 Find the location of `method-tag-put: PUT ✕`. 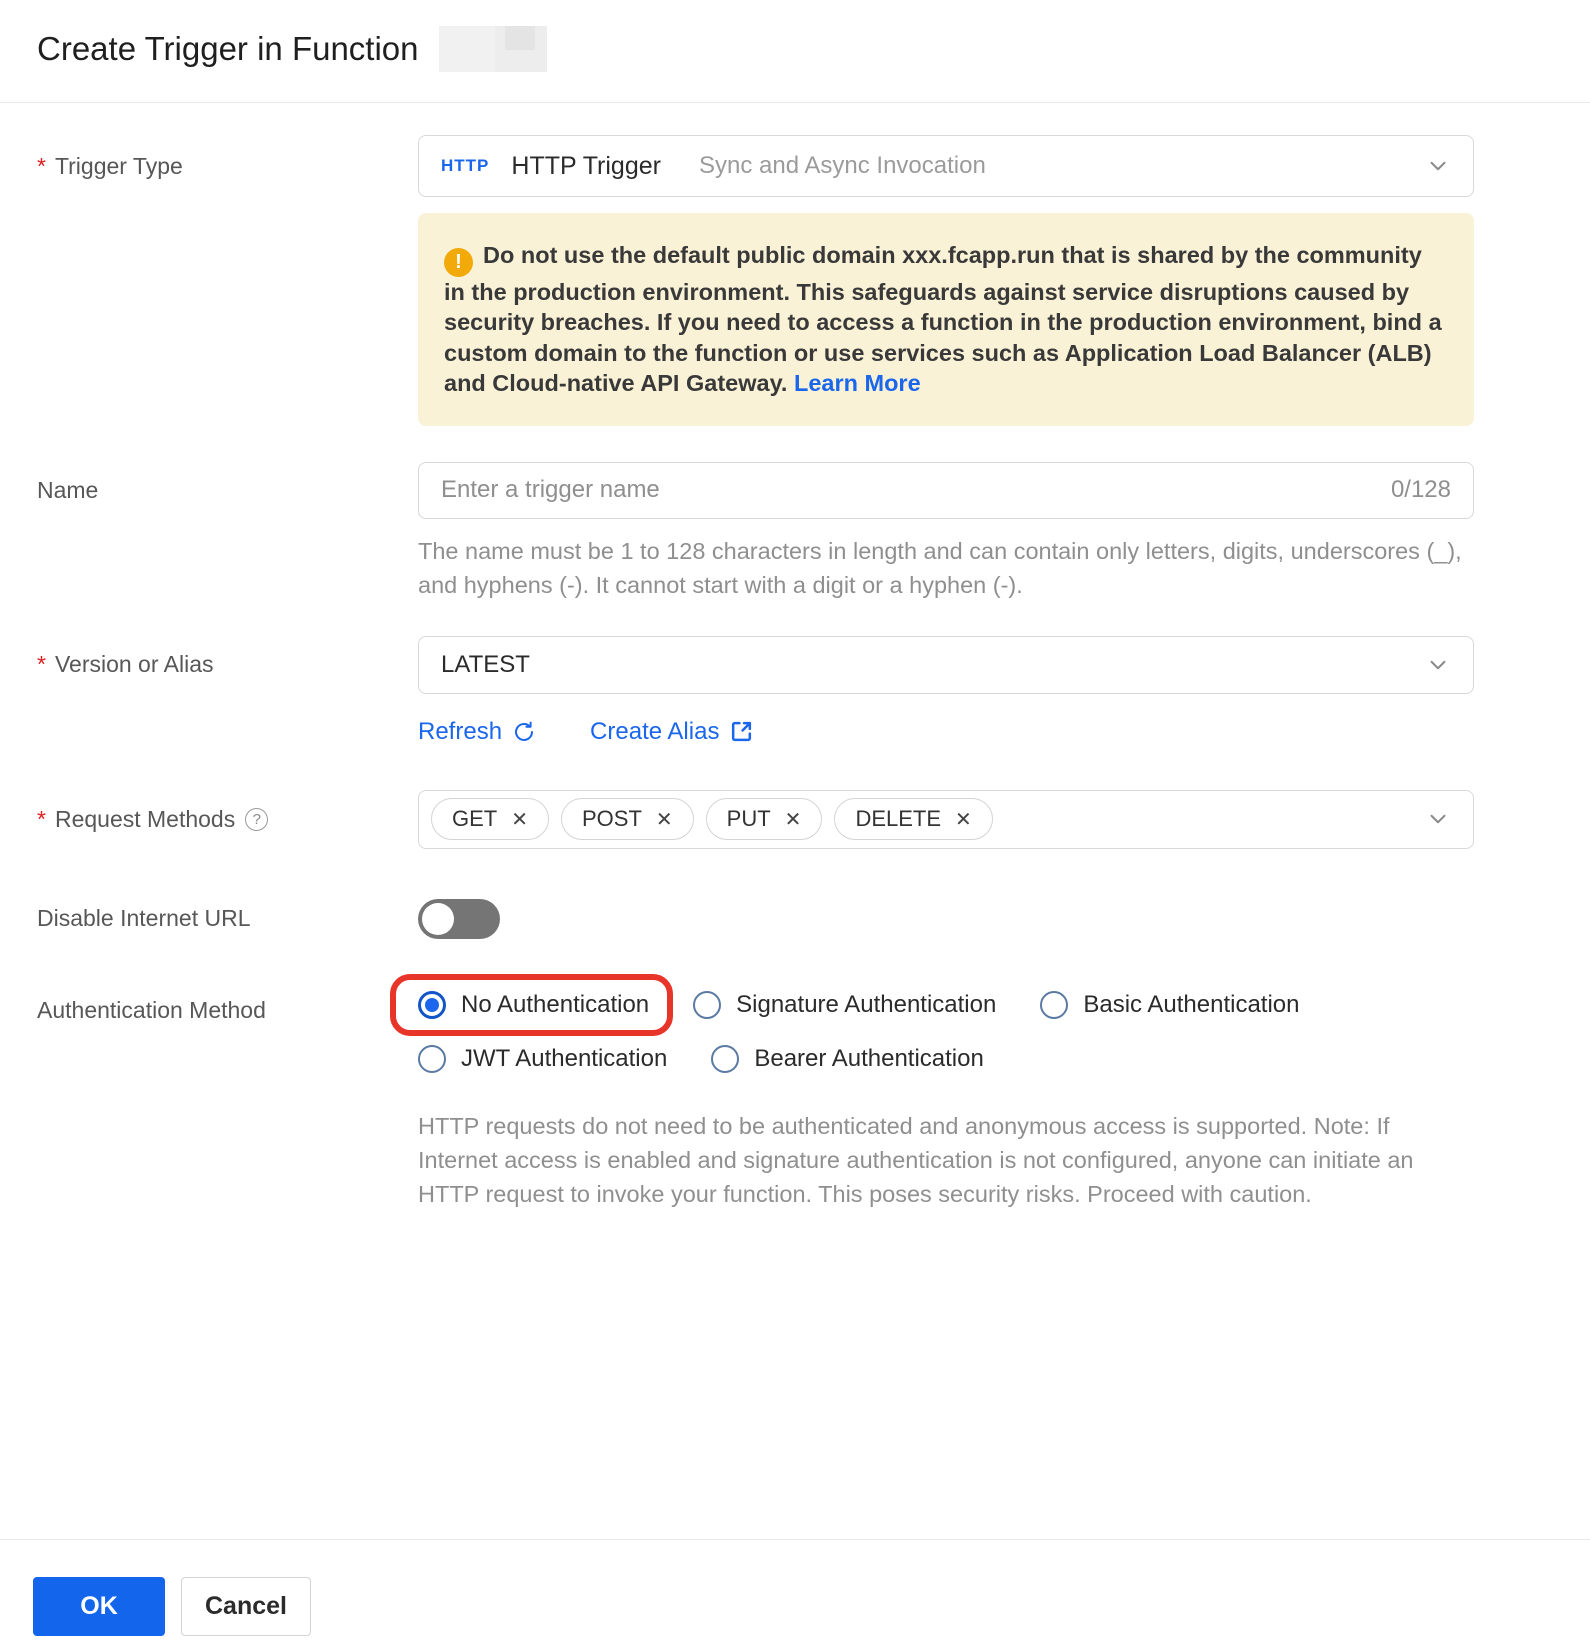

method-tag-put: PUT ✕ is located at coordinates (764, 819).